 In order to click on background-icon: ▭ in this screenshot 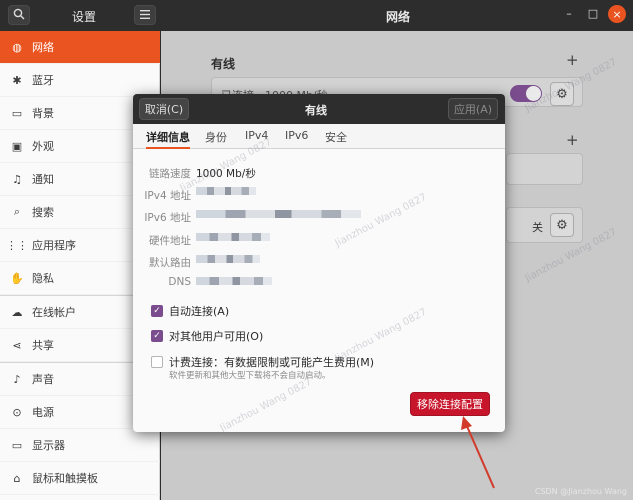, I will do `click(17, 113)`.